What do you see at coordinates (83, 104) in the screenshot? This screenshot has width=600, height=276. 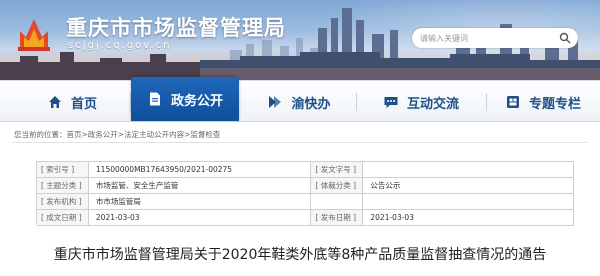 I see `nav-label-home: 首页` at bounding box center [83, 104].